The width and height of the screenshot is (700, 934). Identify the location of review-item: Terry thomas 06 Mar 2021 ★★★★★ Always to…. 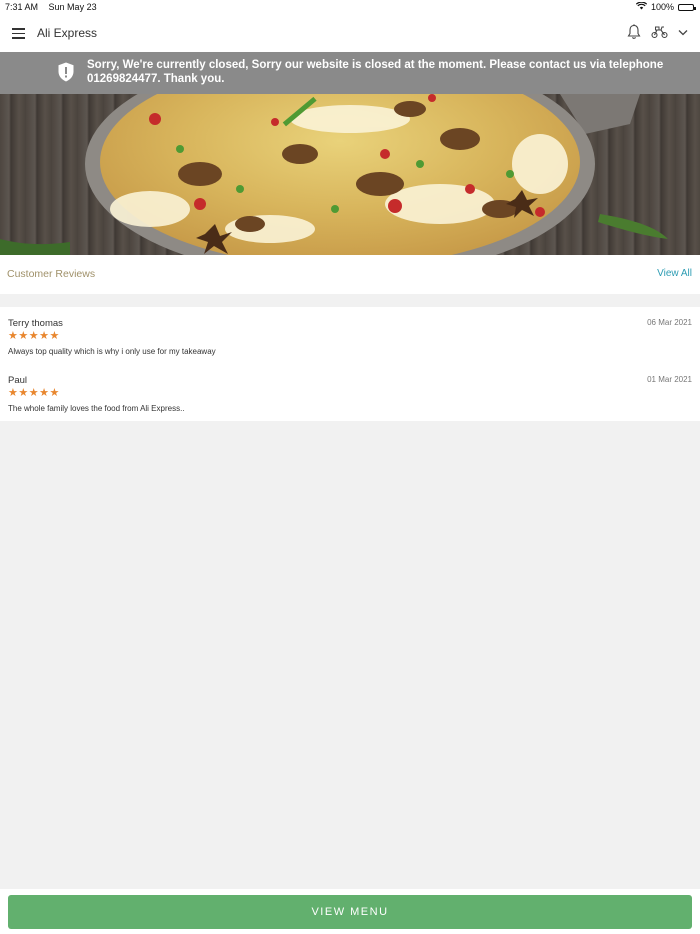
(350, 335).